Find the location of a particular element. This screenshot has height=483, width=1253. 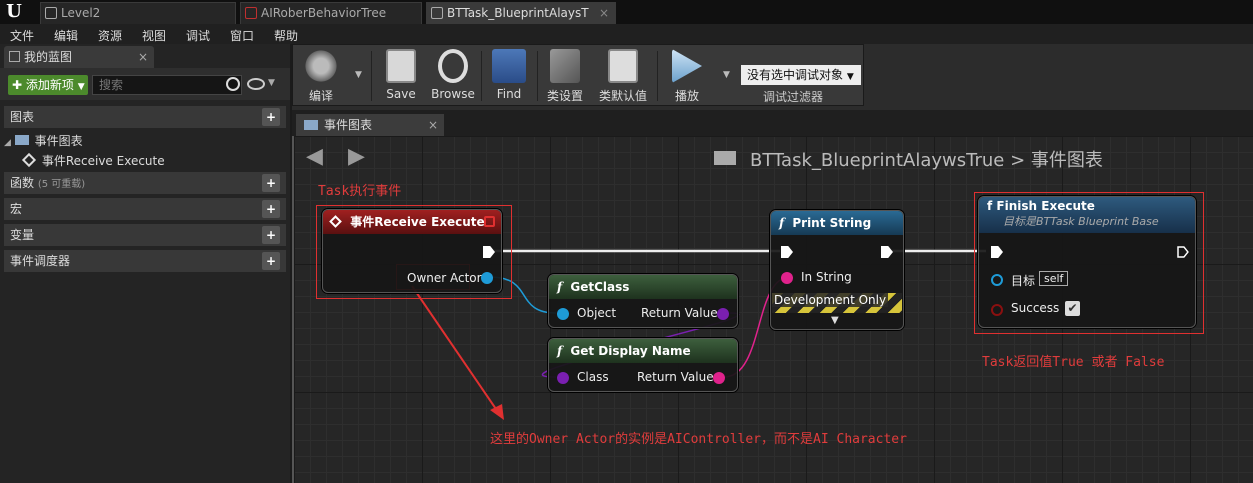

add-graph-button: + is located at coordinates (271, 117).